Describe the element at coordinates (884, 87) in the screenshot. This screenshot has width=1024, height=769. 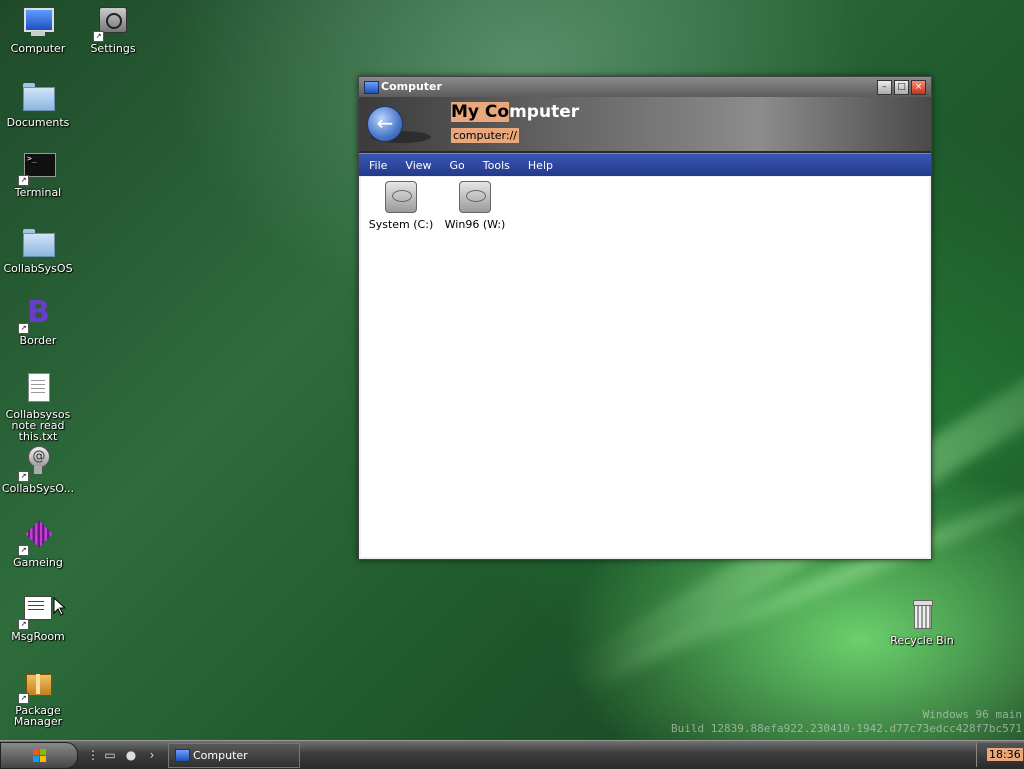
I see `minimize-button: –` at that location.